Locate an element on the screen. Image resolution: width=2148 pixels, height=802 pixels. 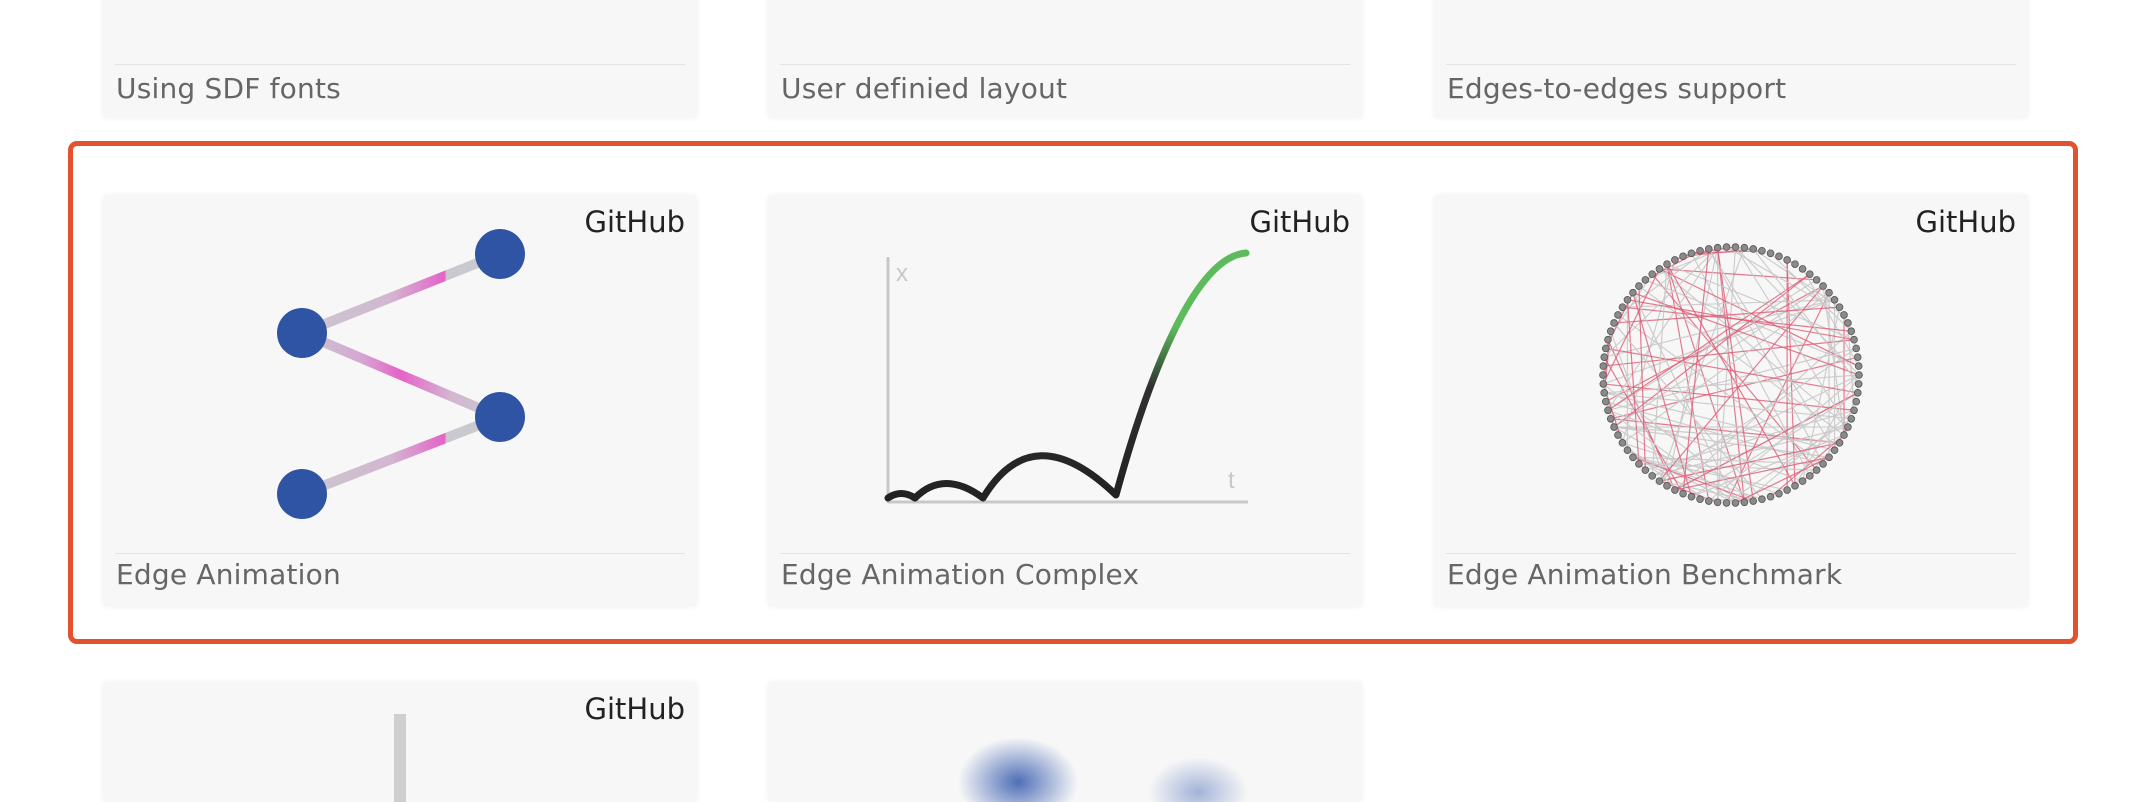
example-card-user-layout: User definied layout is located at coordinates (1065, 59).